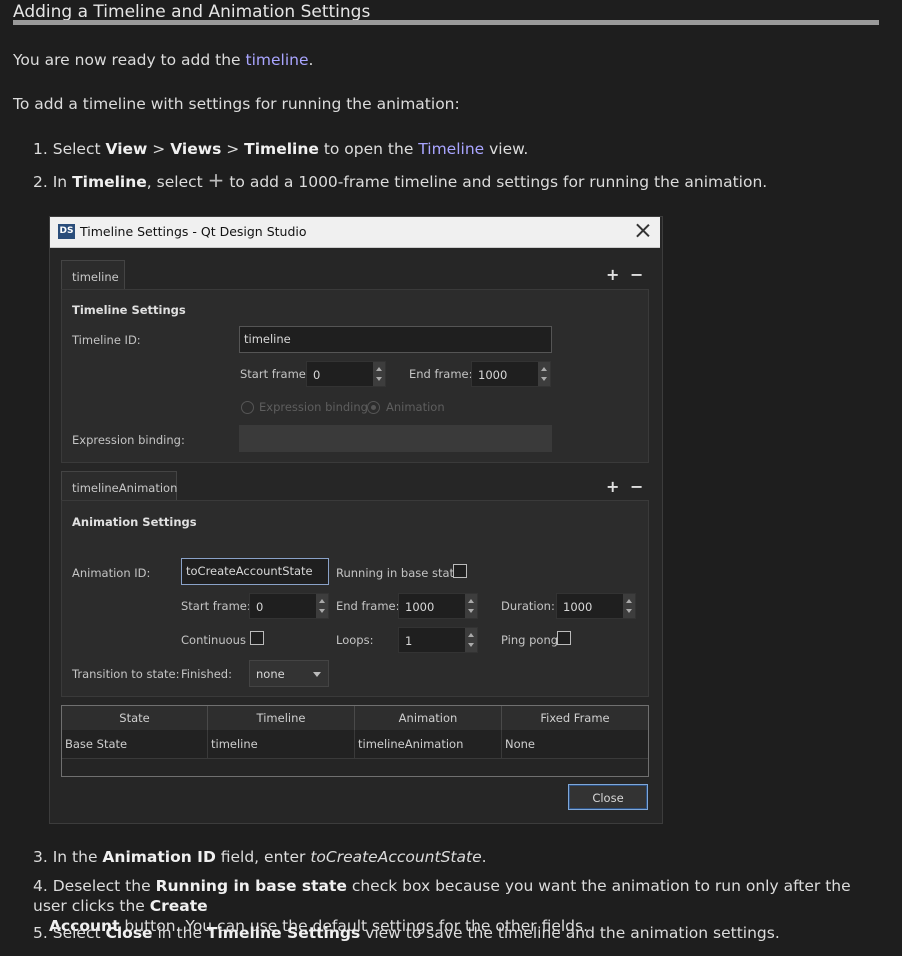 The height and width of the screenshot is (956, 902). What do you see at coordinates (281, 149) in the screenshot?
I see `timeline-menu: Timeline` at bounding box center [281, 149].